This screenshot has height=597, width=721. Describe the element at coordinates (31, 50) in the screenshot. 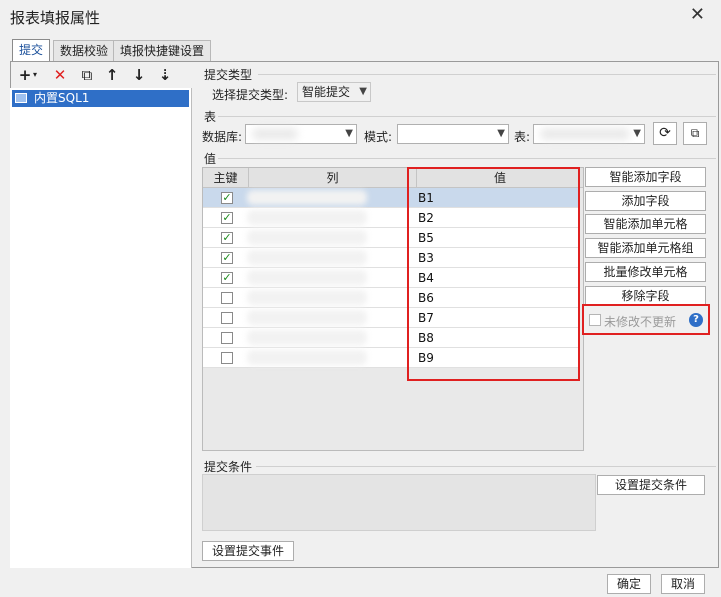

I see `tab-submit: 提交` at that location.